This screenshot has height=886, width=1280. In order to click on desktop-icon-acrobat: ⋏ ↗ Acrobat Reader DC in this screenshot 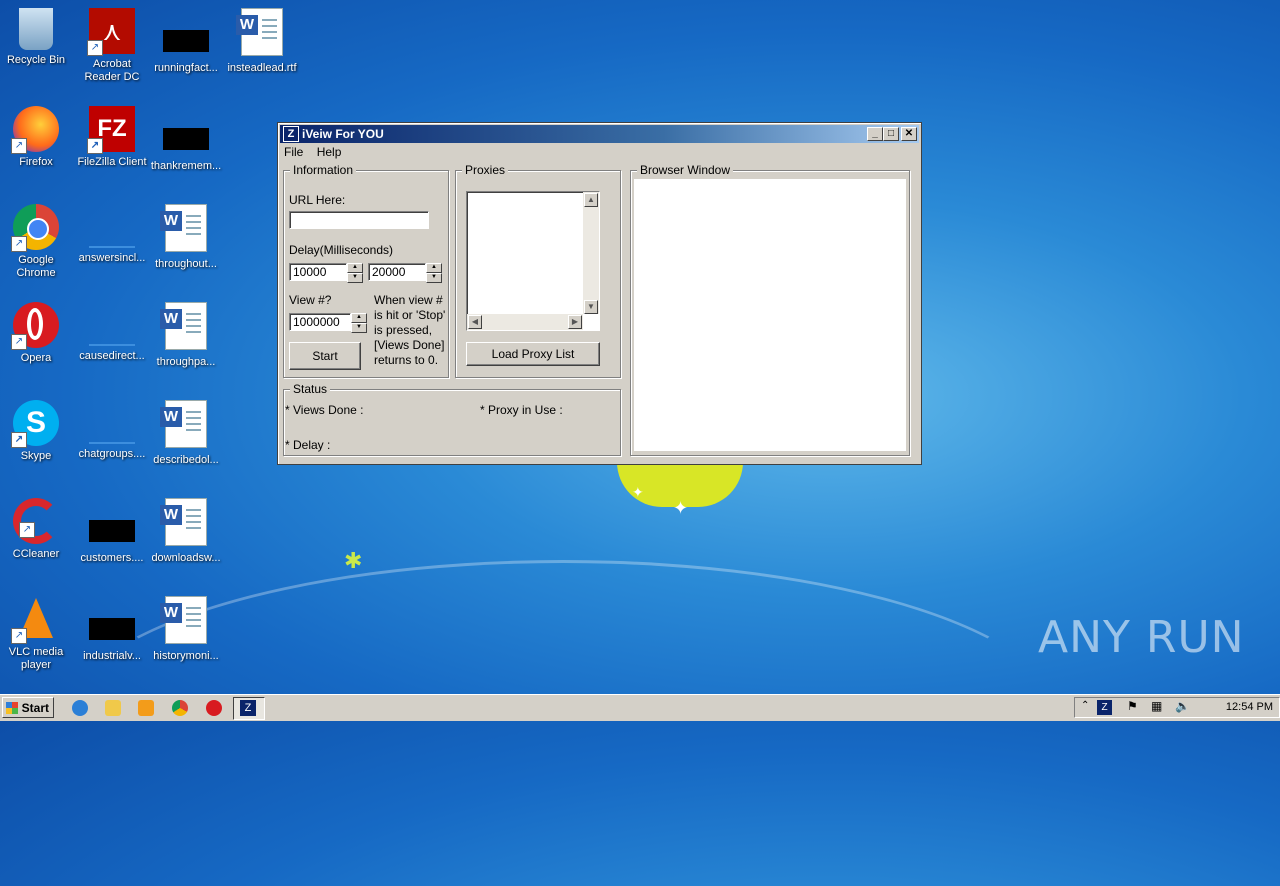, I will do `click(112, 44)`.